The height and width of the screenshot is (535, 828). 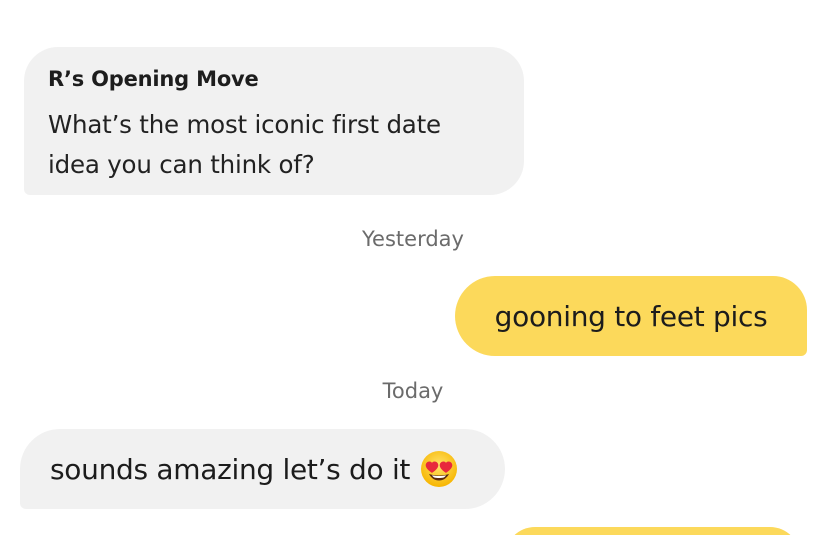 I want to click on outgoing-message-text: gooning to feet pics, so click(x=631, y=316).